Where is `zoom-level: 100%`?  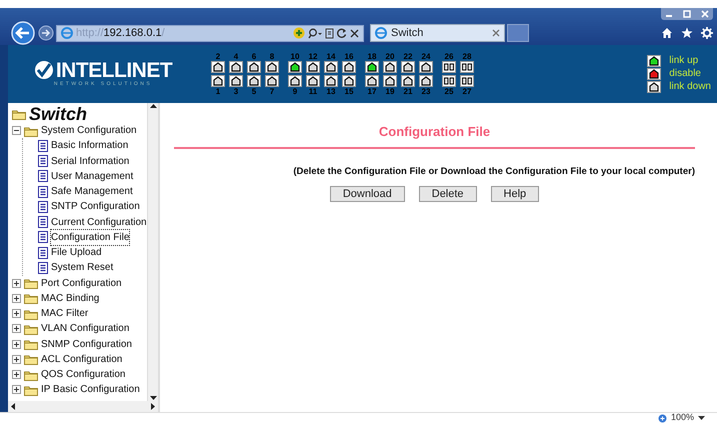 zoom-level: 100% is located at coordinates (682, 417).